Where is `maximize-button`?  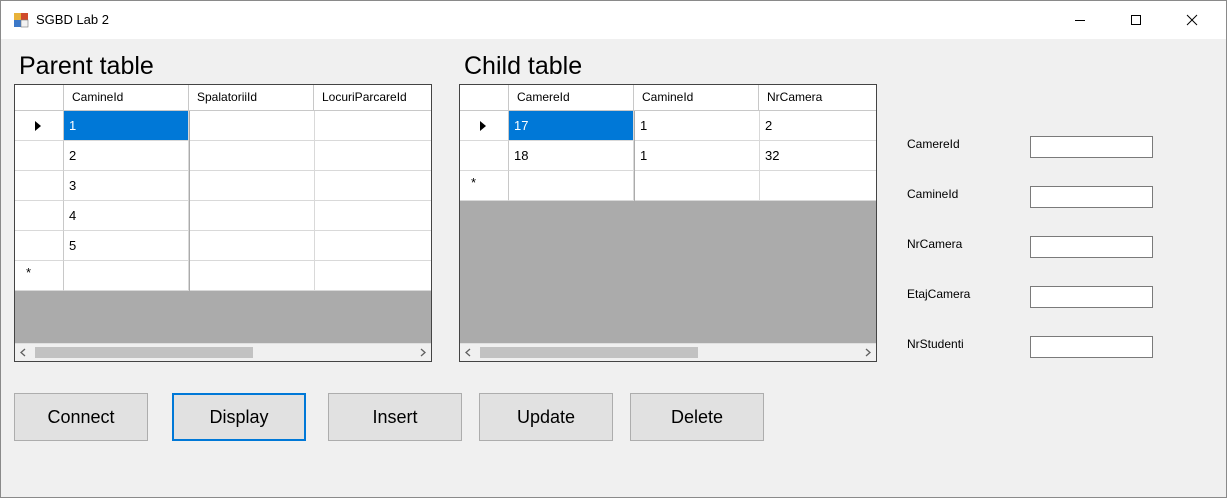
maximize-button is located at coordinates (1136, 20).